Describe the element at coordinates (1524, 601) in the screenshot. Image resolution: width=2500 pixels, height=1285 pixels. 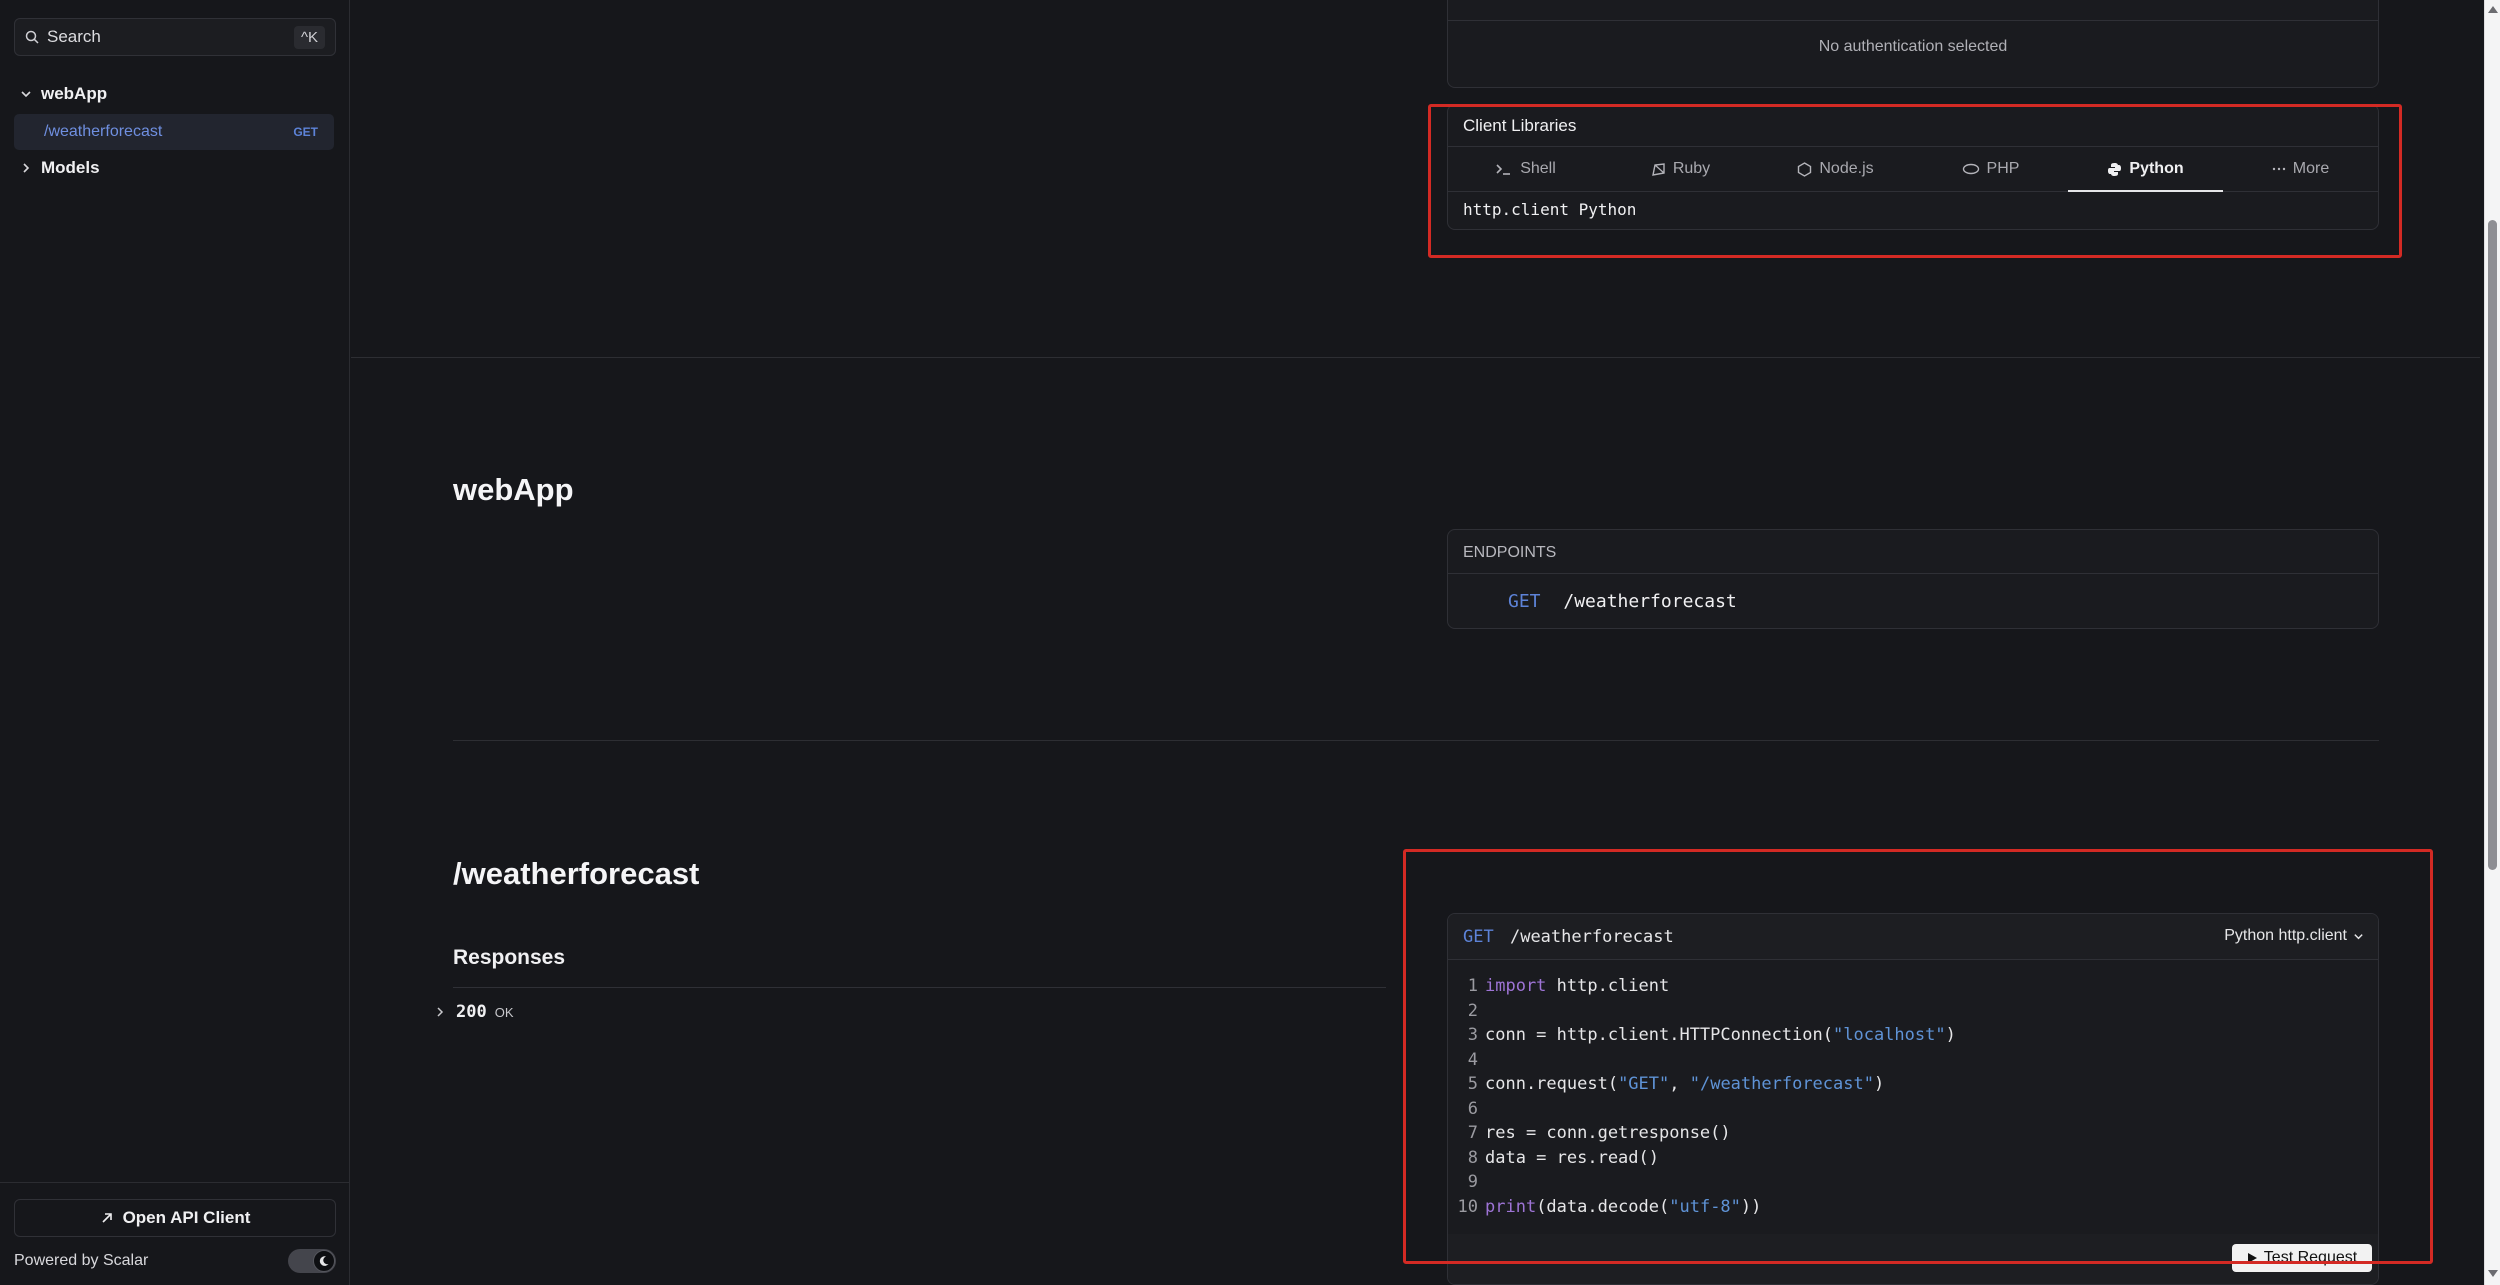
I see `method-label: GET` at that location.